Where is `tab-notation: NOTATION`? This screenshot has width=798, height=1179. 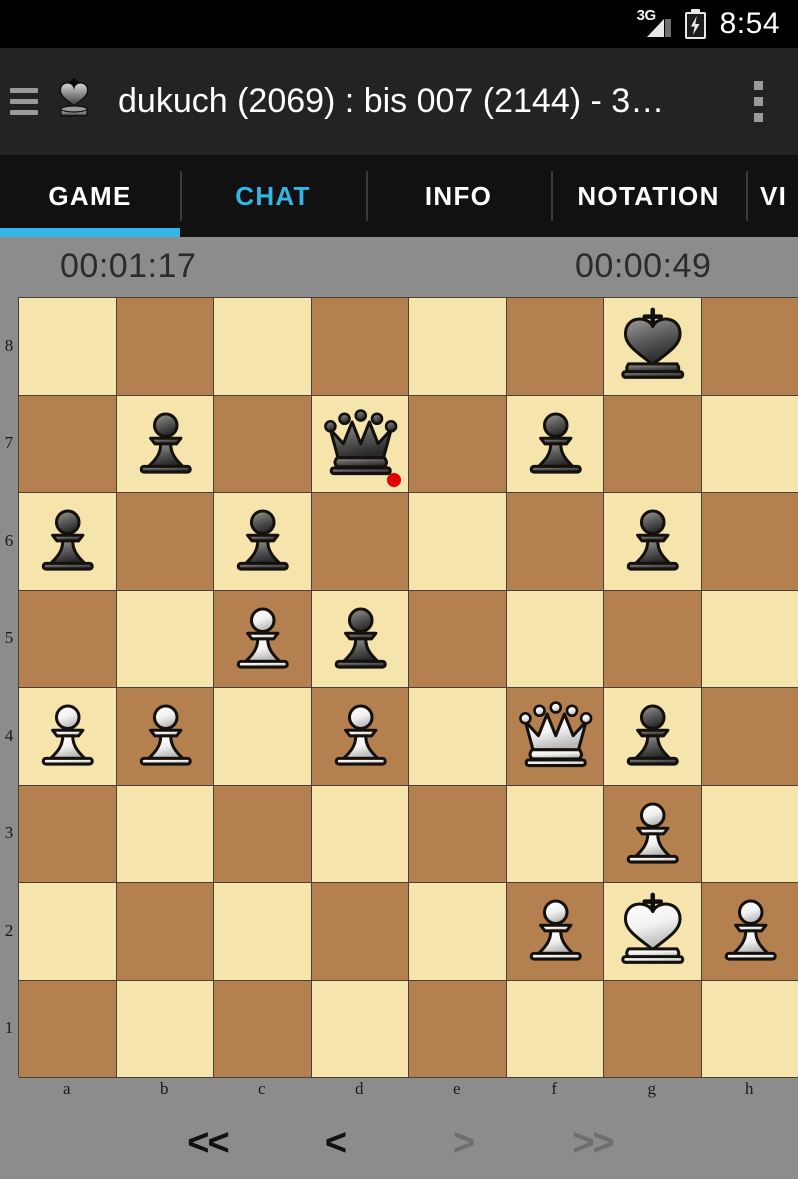 tab-notation: NOTATION is located at coordinates (648, 196).